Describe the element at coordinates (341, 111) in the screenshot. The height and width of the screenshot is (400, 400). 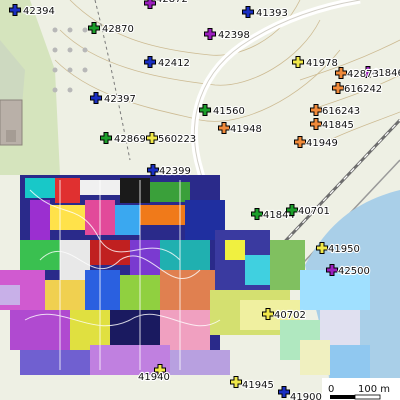
I see `marker-label: 616243` at that location.